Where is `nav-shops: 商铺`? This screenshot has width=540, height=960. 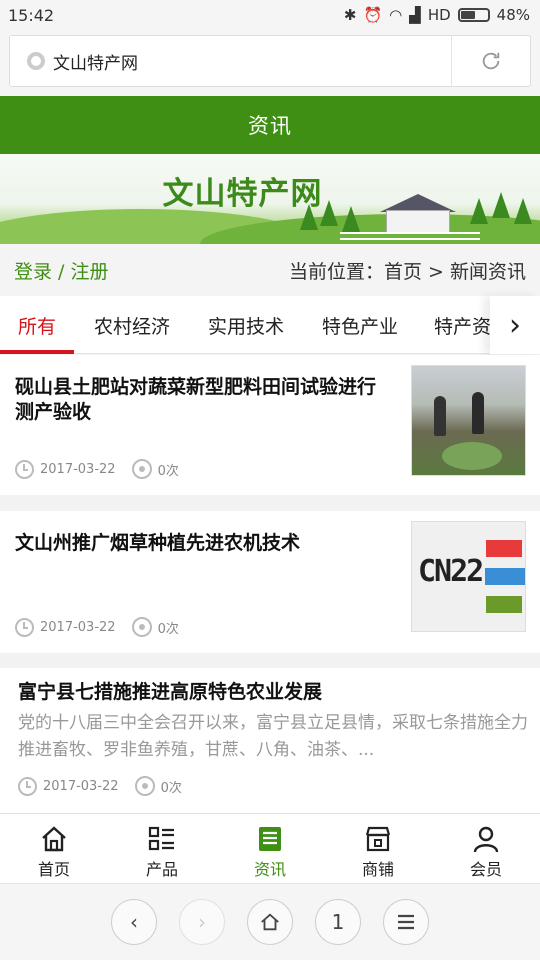 nav-shops: 商铺 is located at coordinates (378, 848).